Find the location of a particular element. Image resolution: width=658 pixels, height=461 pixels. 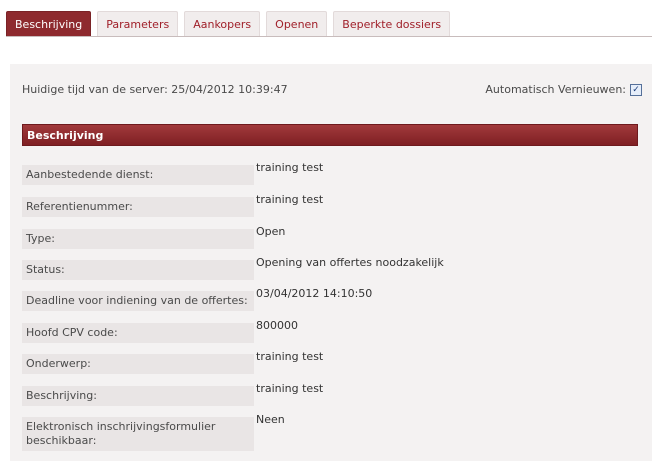

field-label-referentienummer: Referentienummer: is located at coordinates (138, 207).